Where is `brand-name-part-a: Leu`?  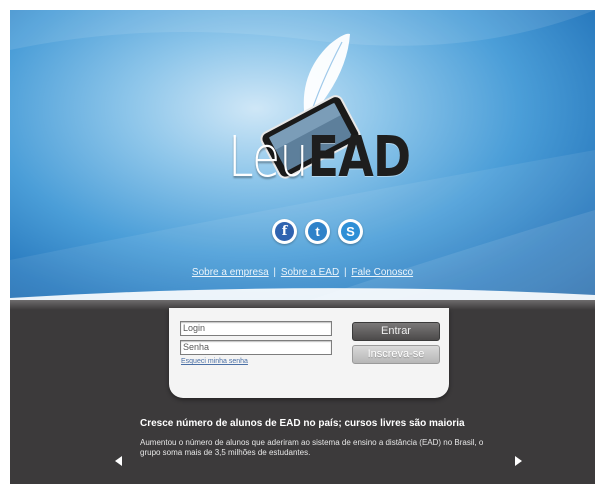
brand-name-part-a: Leu is located at coordinates (268, 157).